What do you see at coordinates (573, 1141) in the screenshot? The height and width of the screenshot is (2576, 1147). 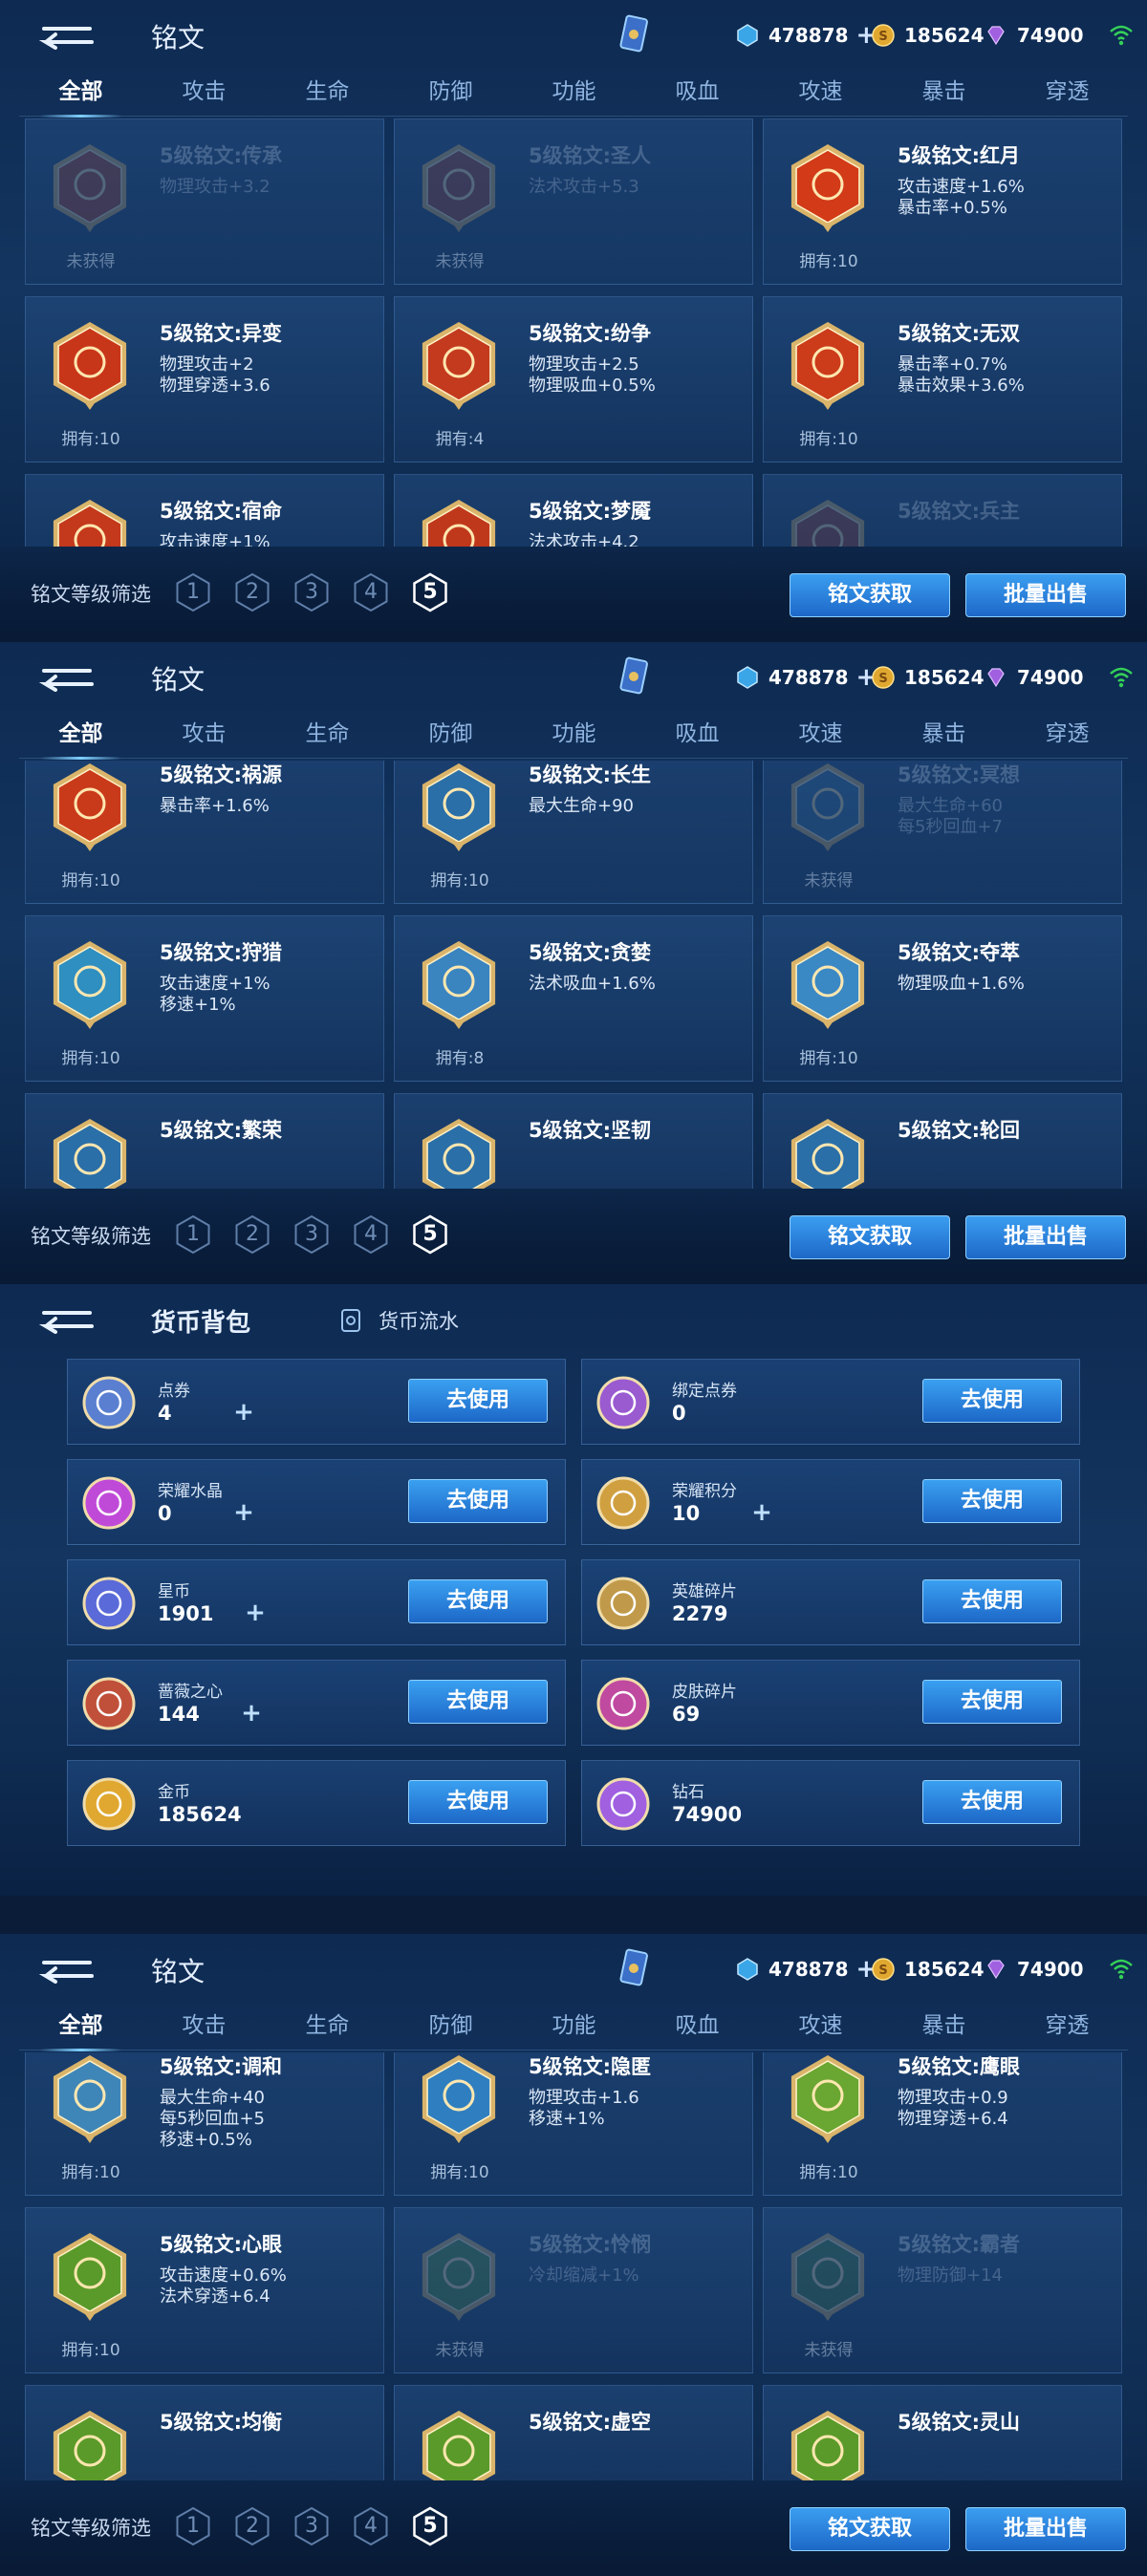 I see `inscription-card: 5级铭文:坚韧` at bounding box center [573, 1141].